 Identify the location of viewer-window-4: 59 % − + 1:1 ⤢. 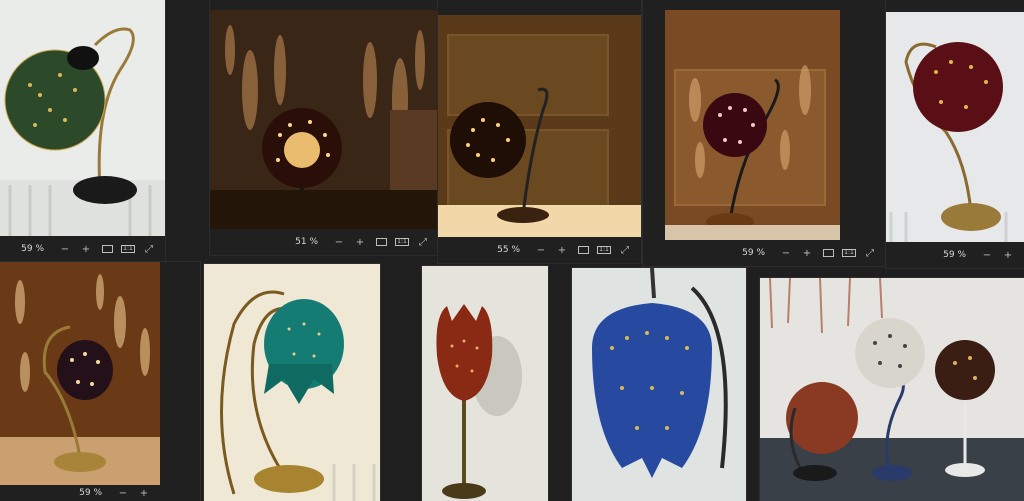
(764, 133).